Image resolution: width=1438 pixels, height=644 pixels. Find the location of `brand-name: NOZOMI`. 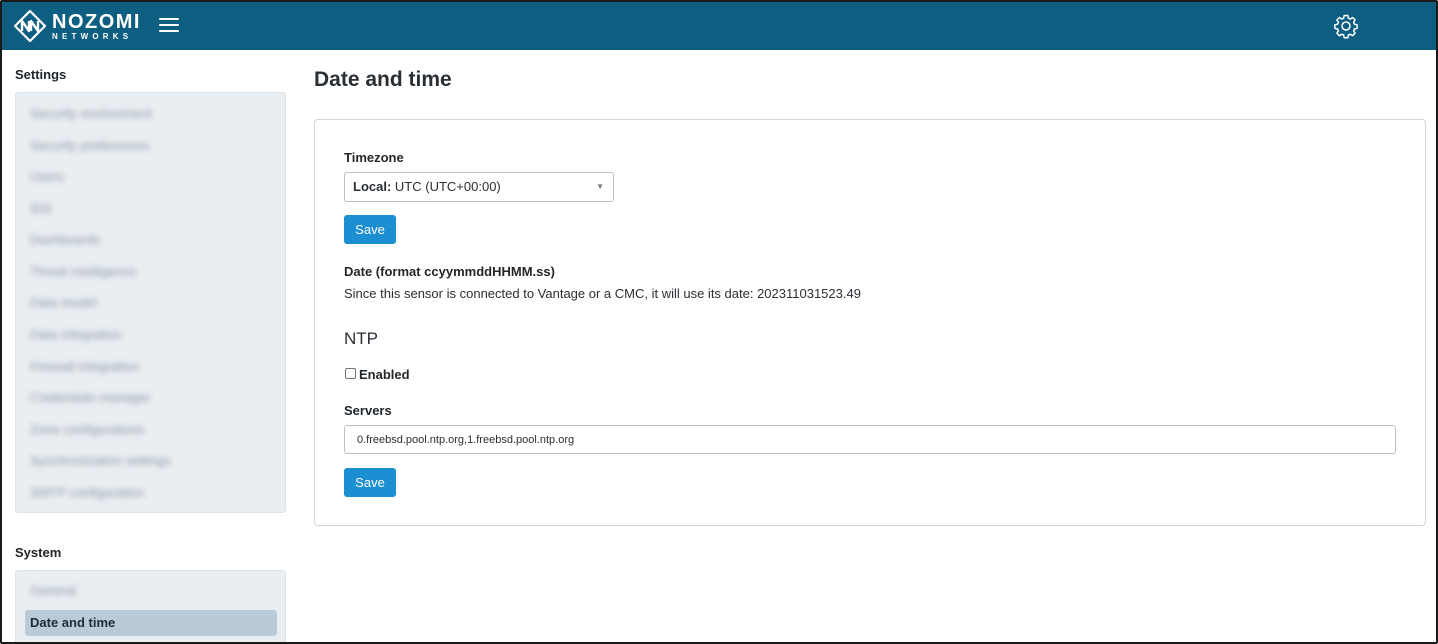

brand-name: NOZOMI is located at coordinates (96, 21).